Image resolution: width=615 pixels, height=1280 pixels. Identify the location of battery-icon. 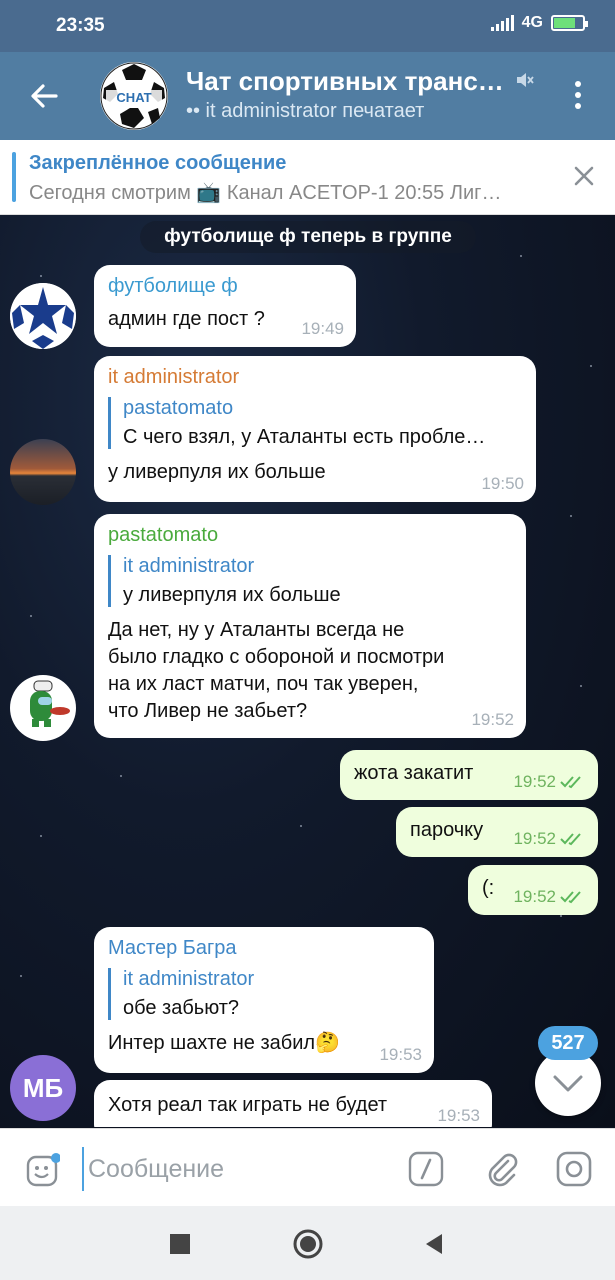
(569, 23).